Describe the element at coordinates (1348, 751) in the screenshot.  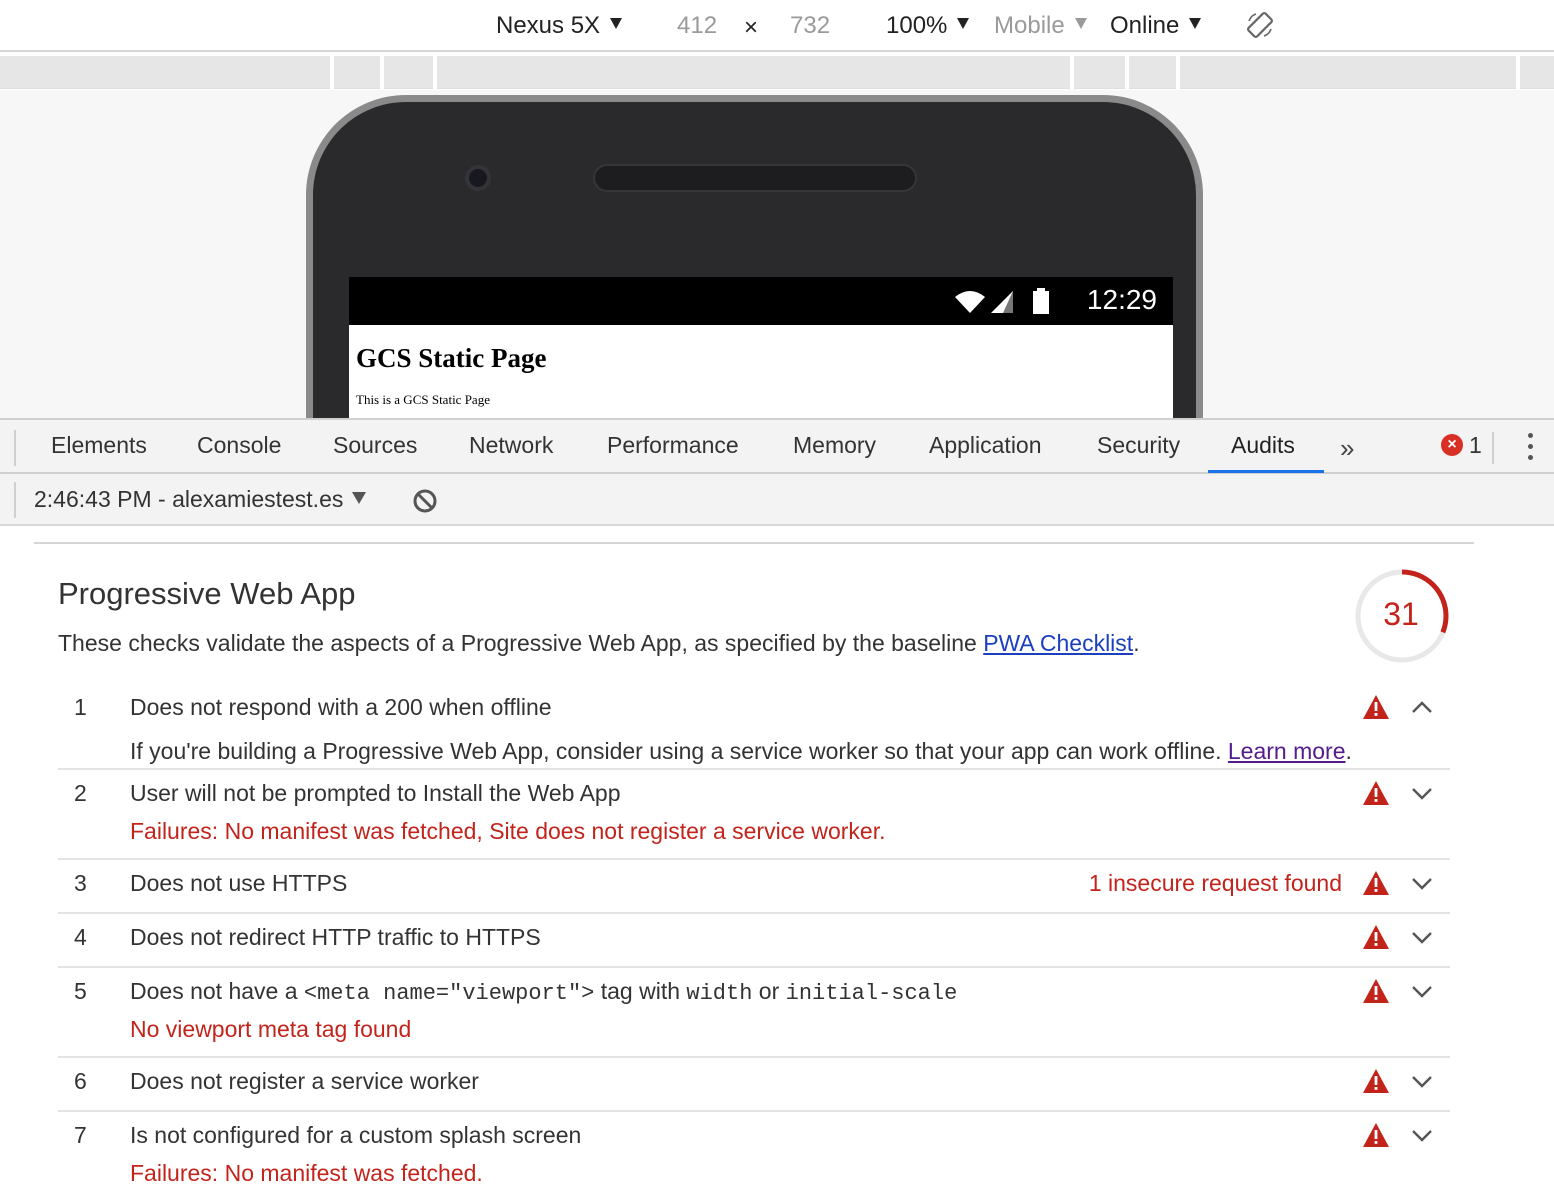
I see `help-suffix: .` at that location.